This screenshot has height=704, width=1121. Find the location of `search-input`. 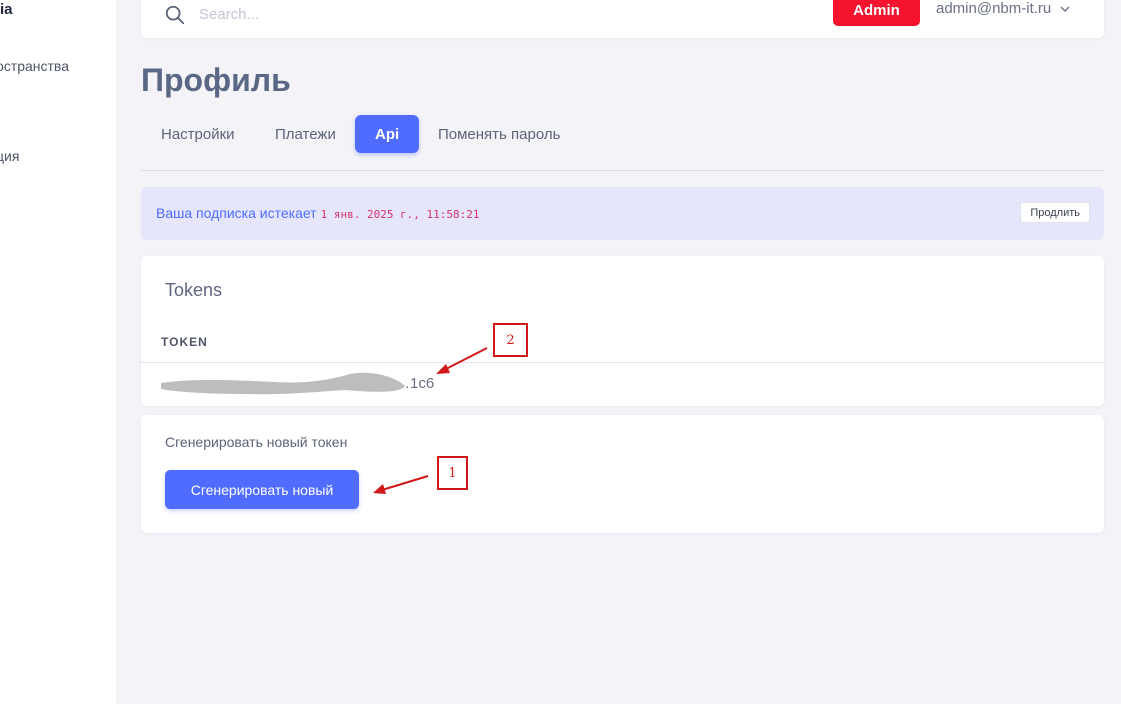

search-input is located at coordinates (349, 14).